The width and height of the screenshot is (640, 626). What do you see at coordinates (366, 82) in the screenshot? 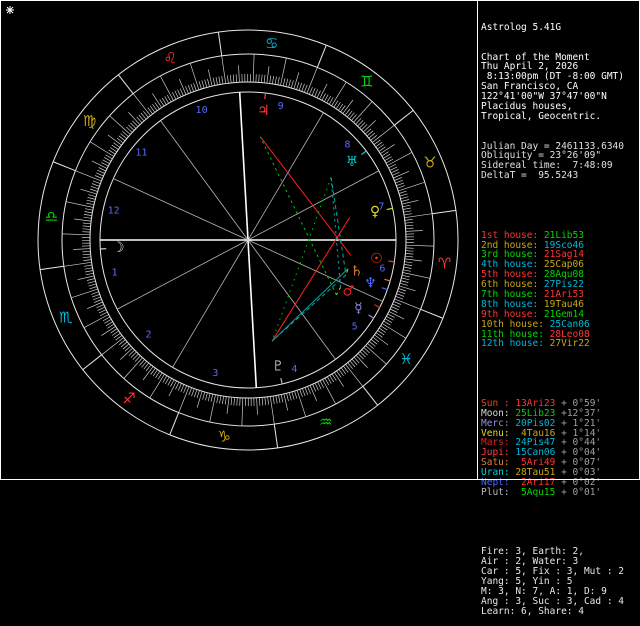
I see `sign-glyph-gemini: ♊` at bounding box center [366, 82].